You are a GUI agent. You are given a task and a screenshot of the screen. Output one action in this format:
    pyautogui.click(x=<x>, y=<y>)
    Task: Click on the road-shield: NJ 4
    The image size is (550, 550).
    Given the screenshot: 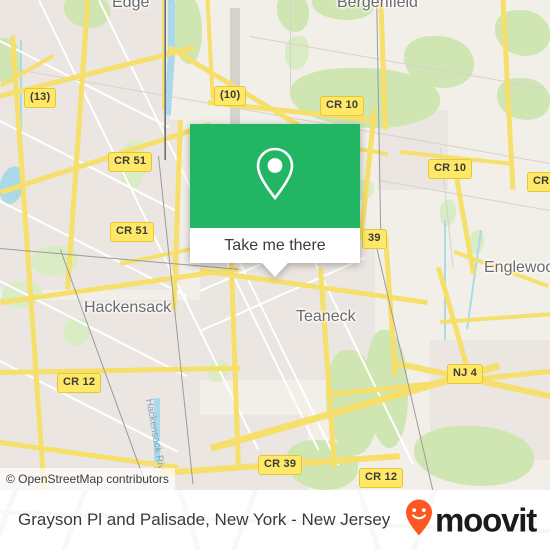 What is the action you would take?
    pyautogui.click(x=465, y=374)
    